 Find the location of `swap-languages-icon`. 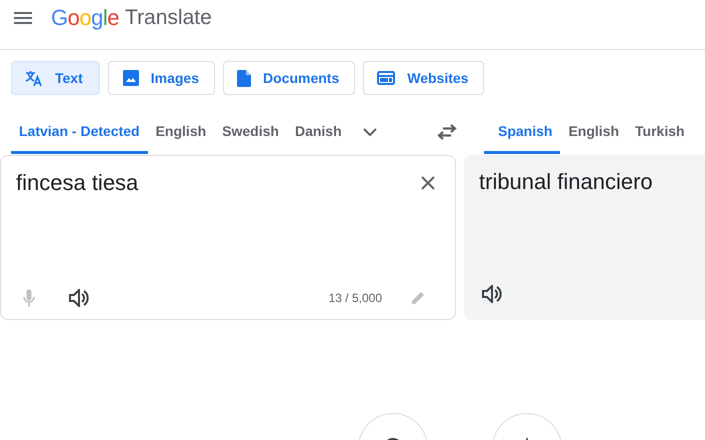

swap-languages-icon is located at coordinates (447, 132).